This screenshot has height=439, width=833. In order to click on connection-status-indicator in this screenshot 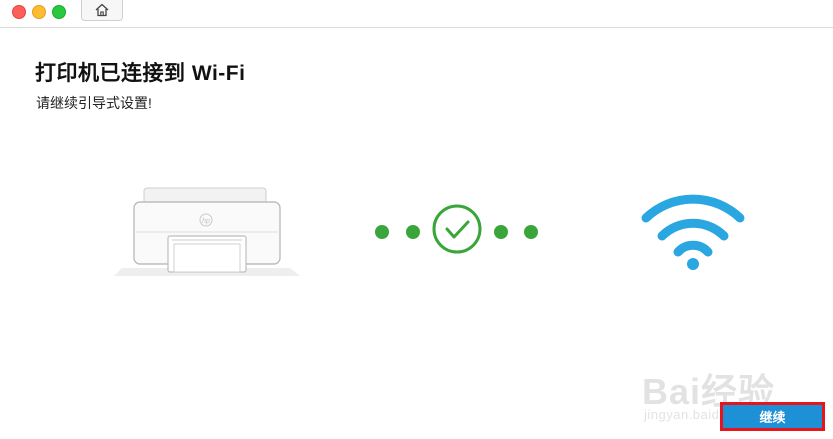, I will do `click(456, 229)`.